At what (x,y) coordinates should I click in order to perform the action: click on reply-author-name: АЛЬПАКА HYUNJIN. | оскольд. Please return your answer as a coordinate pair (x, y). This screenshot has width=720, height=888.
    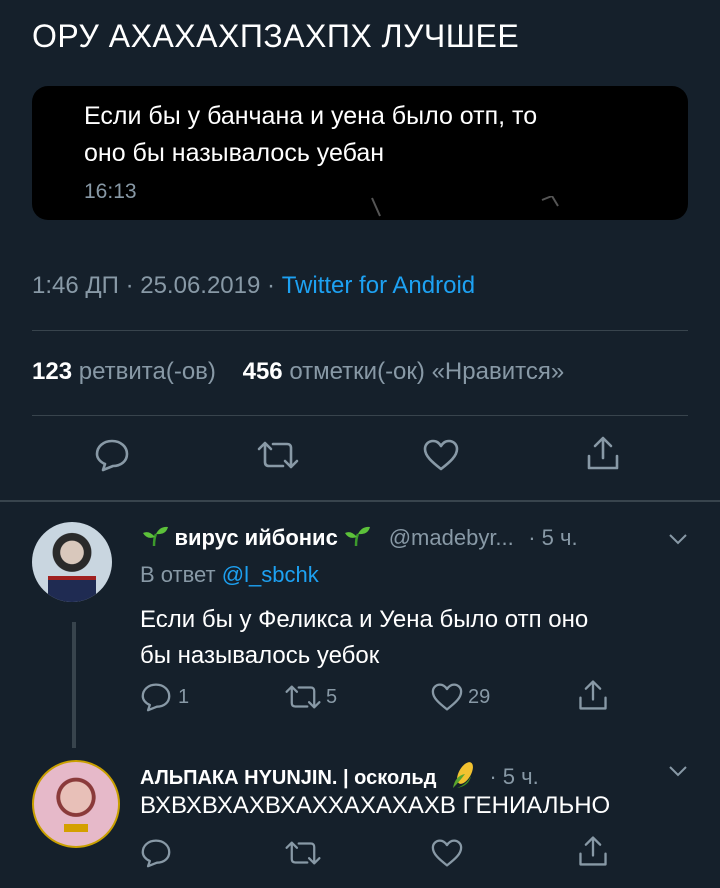
    Looking at the image, I should click on (288, 778).